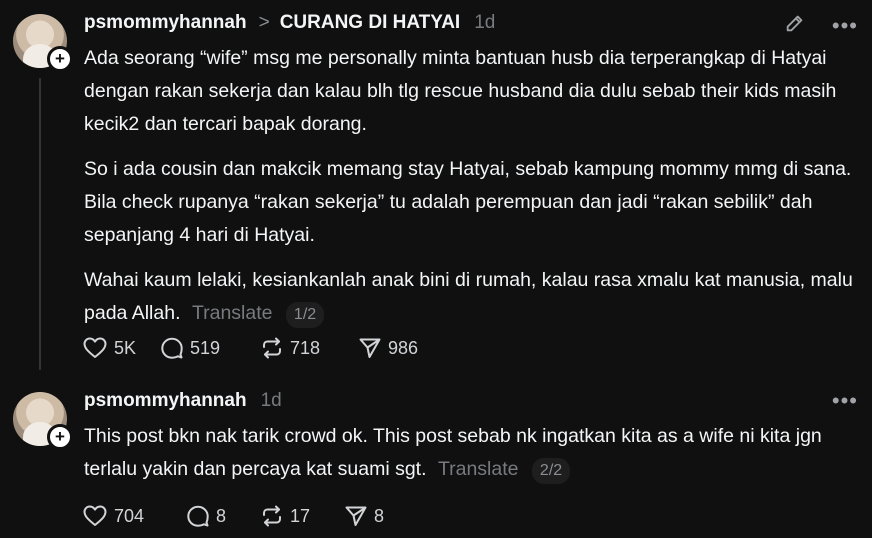  Describe the element at coordinates (305, 347) in the screenshot. I see `repost-count: 718` at that location.